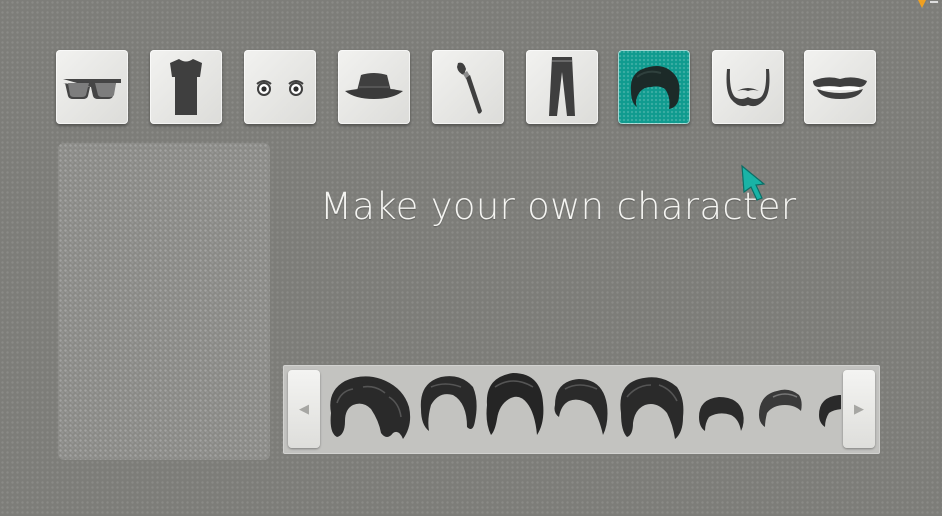 This screenshot has height=516, width=942. I want to click on tab-pants, so click(562, 87).